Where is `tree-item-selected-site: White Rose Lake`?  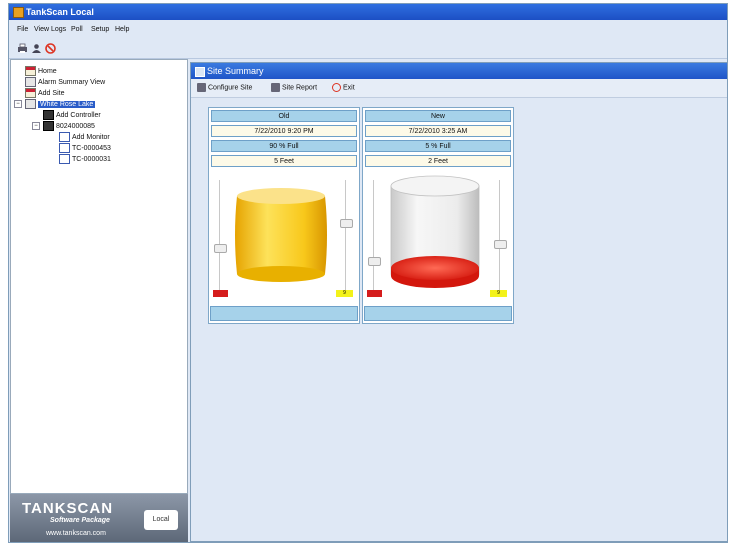 tree-item-selected-site: White Rose Lake is located at coordinates (60, 104).